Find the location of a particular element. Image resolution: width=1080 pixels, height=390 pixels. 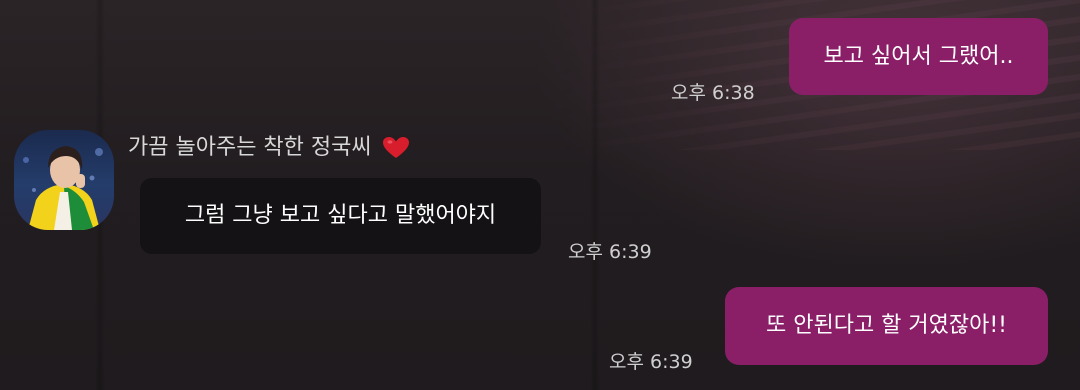

sender-avatar is located at coordinates (64, 180).